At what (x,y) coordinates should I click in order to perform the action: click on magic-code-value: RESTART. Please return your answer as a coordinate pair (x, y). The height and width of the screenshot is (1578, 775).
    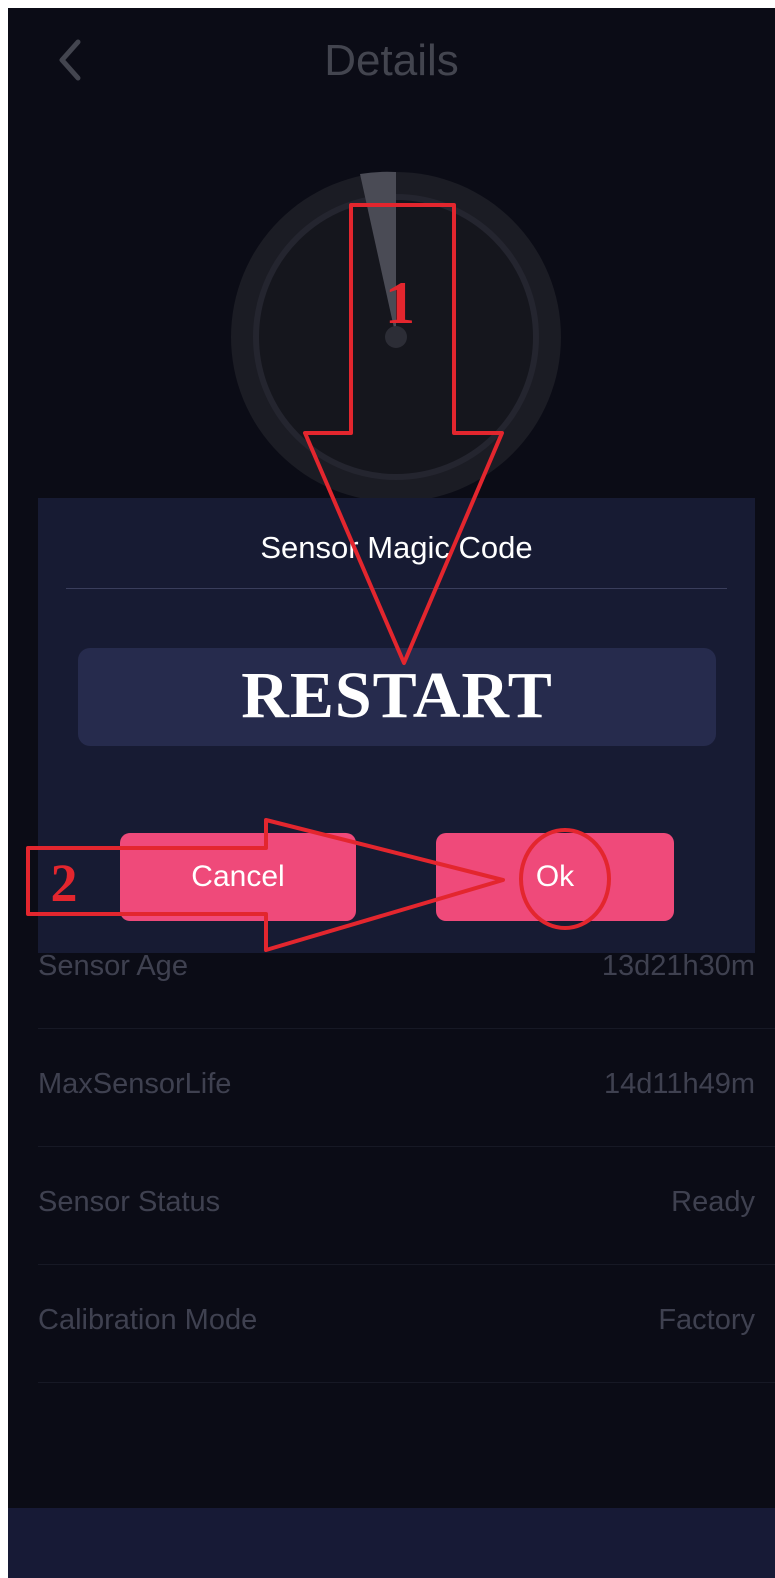
    Looking at the image, I should click on (397, 695).